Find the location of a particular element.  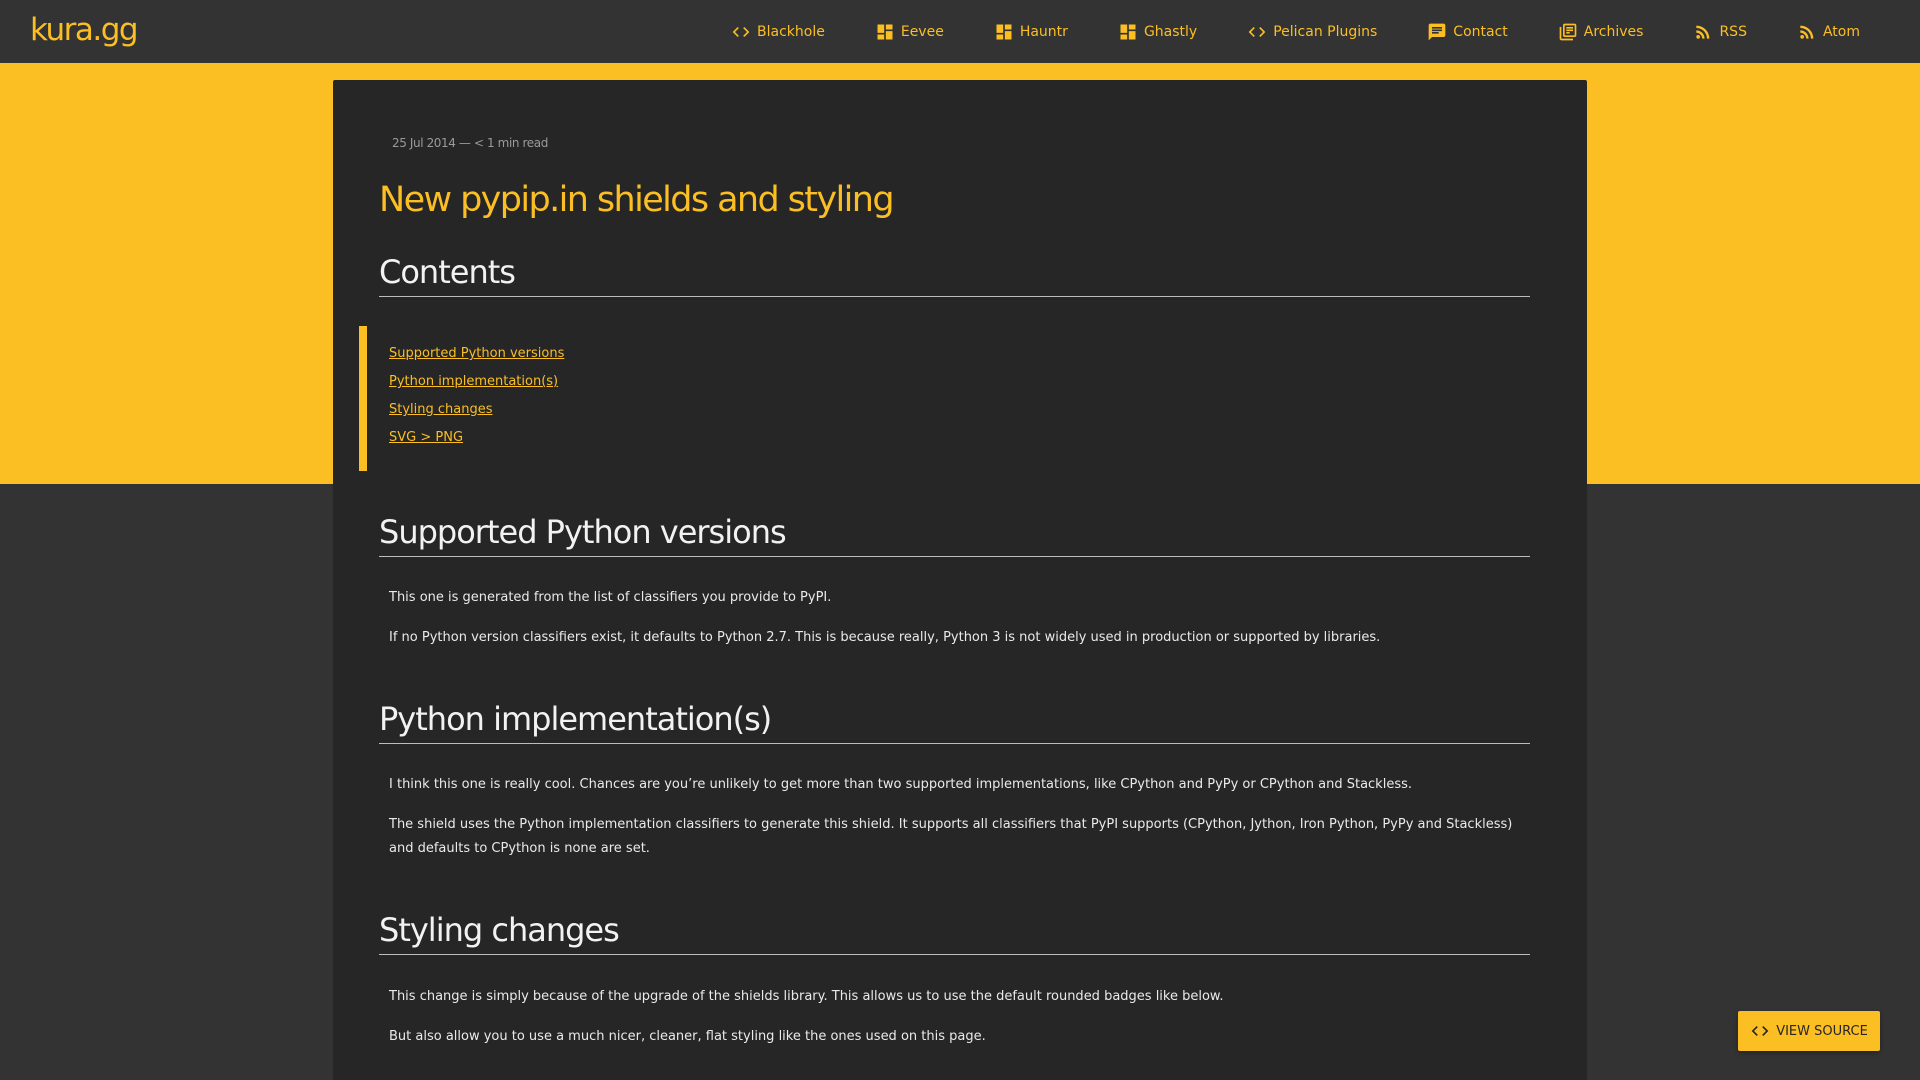

site-logo-link: kura.gg is located at coordinates (84, 30).